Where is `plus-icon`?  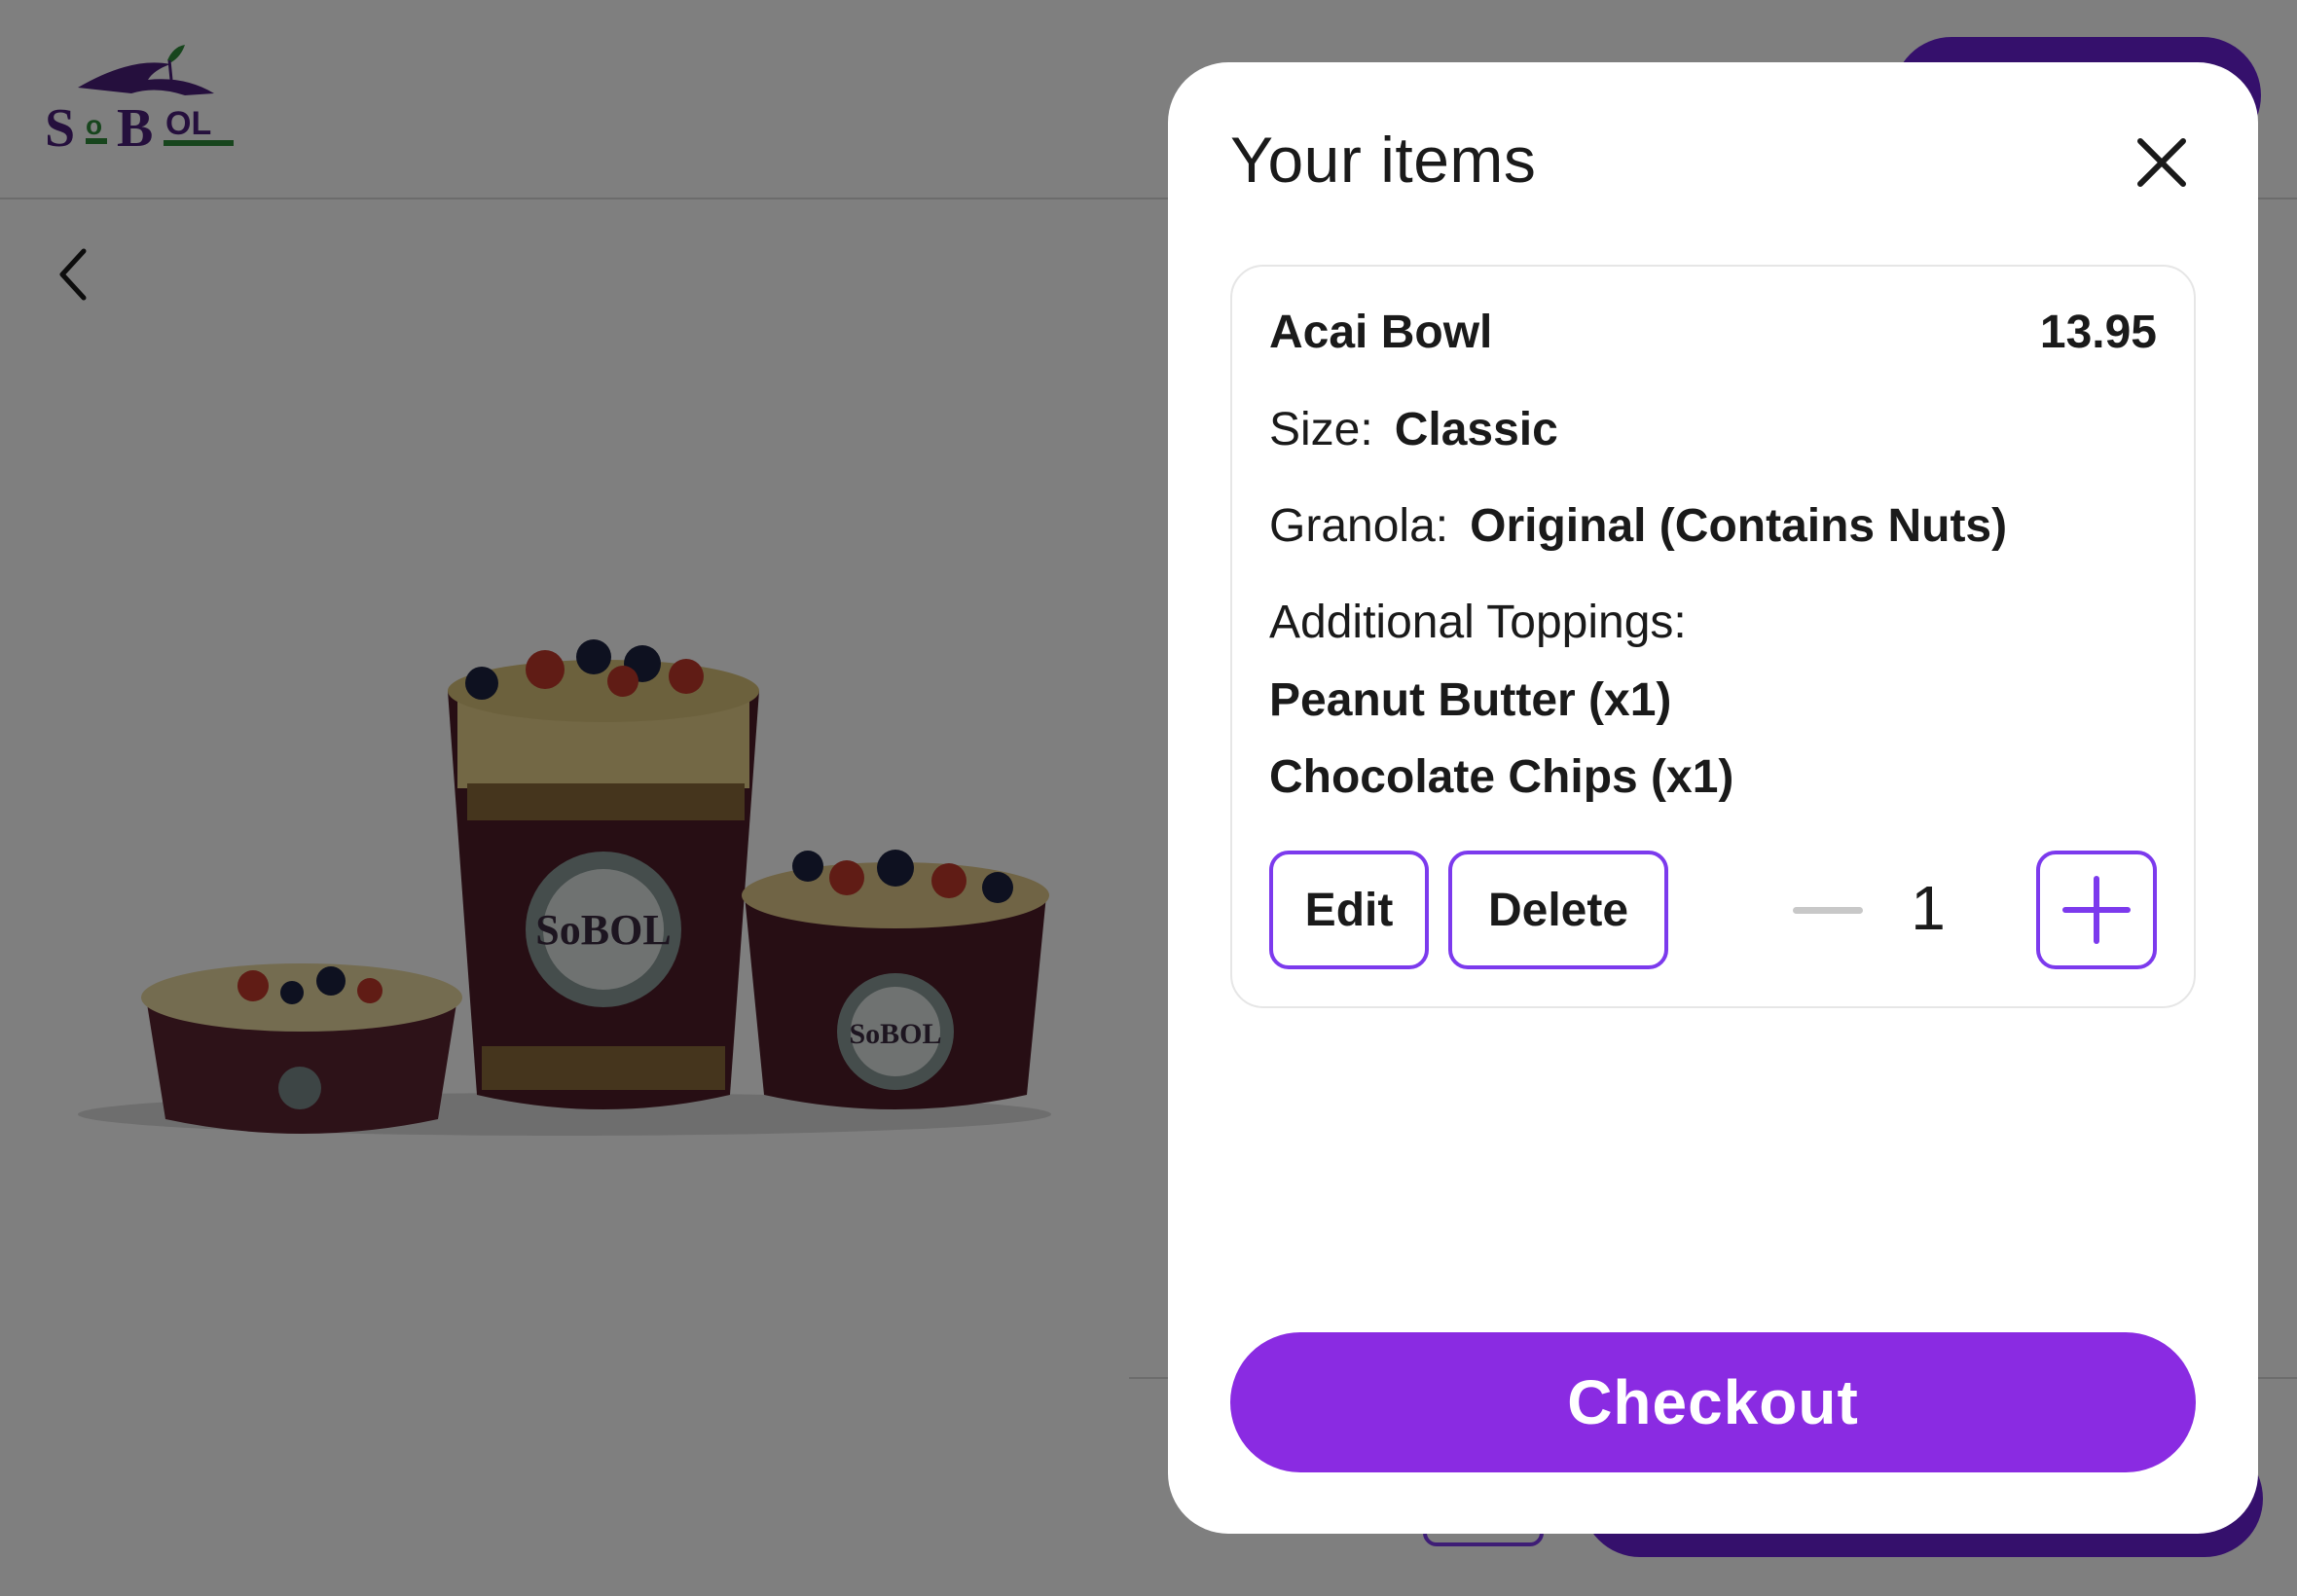
plus-icon is located at coordinates (2096, 910).